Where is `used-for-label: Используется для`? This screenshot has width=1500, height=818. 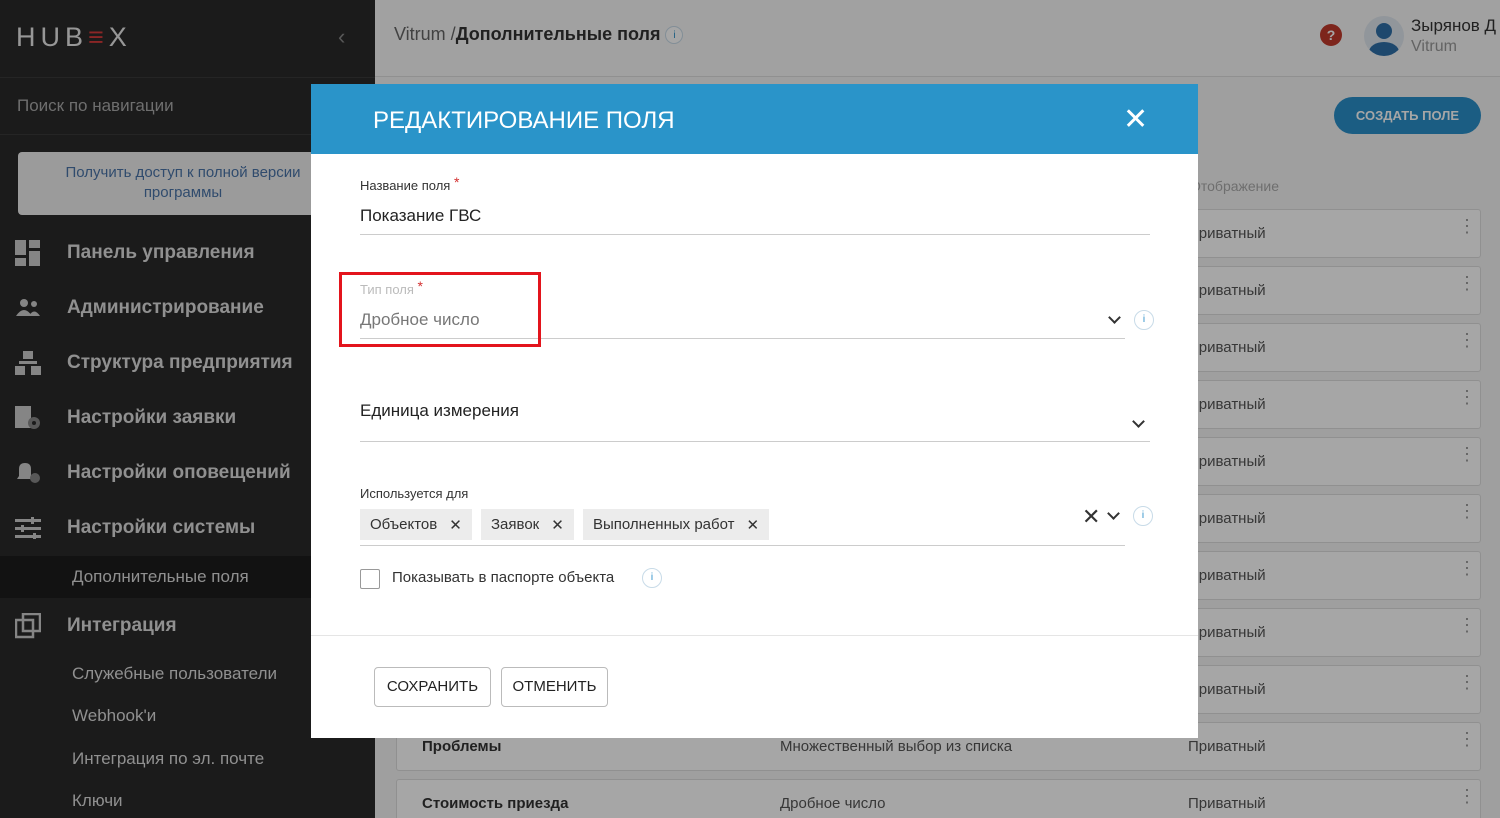
used-for-label: Используется для is located at coordinates (414, 493).